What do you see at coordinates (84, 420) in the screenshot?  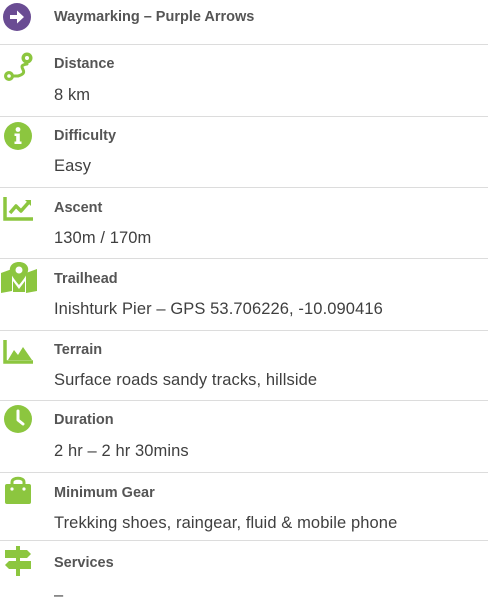 I see `duration-label: Duration` at bounding box center [84, 420].